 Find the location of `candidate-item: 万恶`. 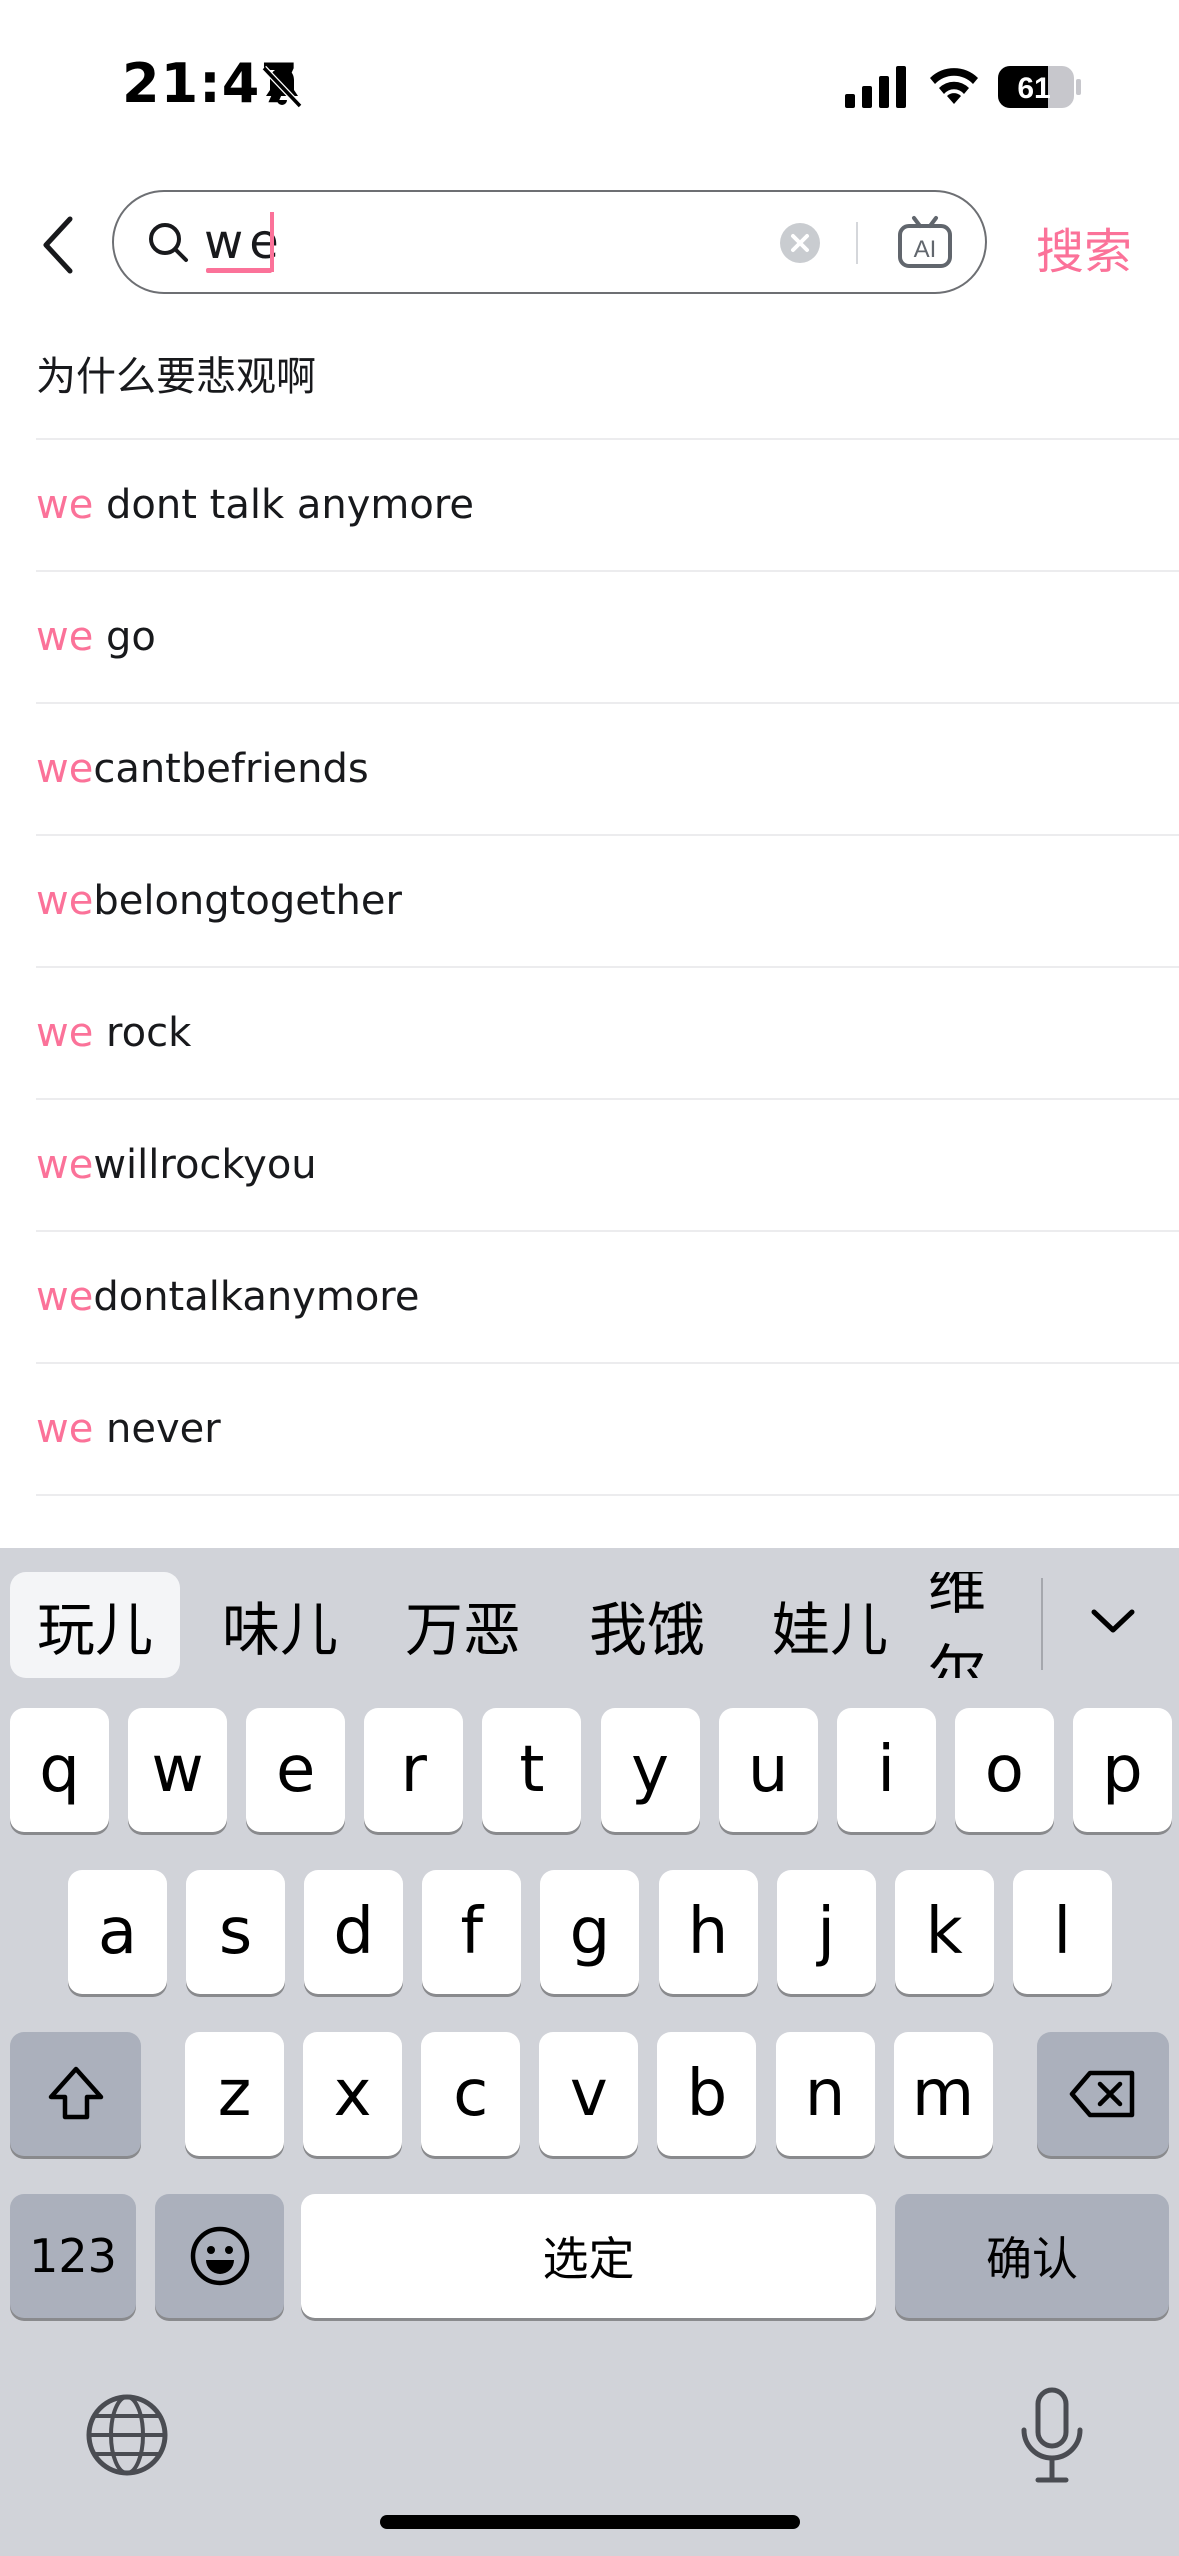

candidate-item: 万恶 is located at coordinates (463, 1625).